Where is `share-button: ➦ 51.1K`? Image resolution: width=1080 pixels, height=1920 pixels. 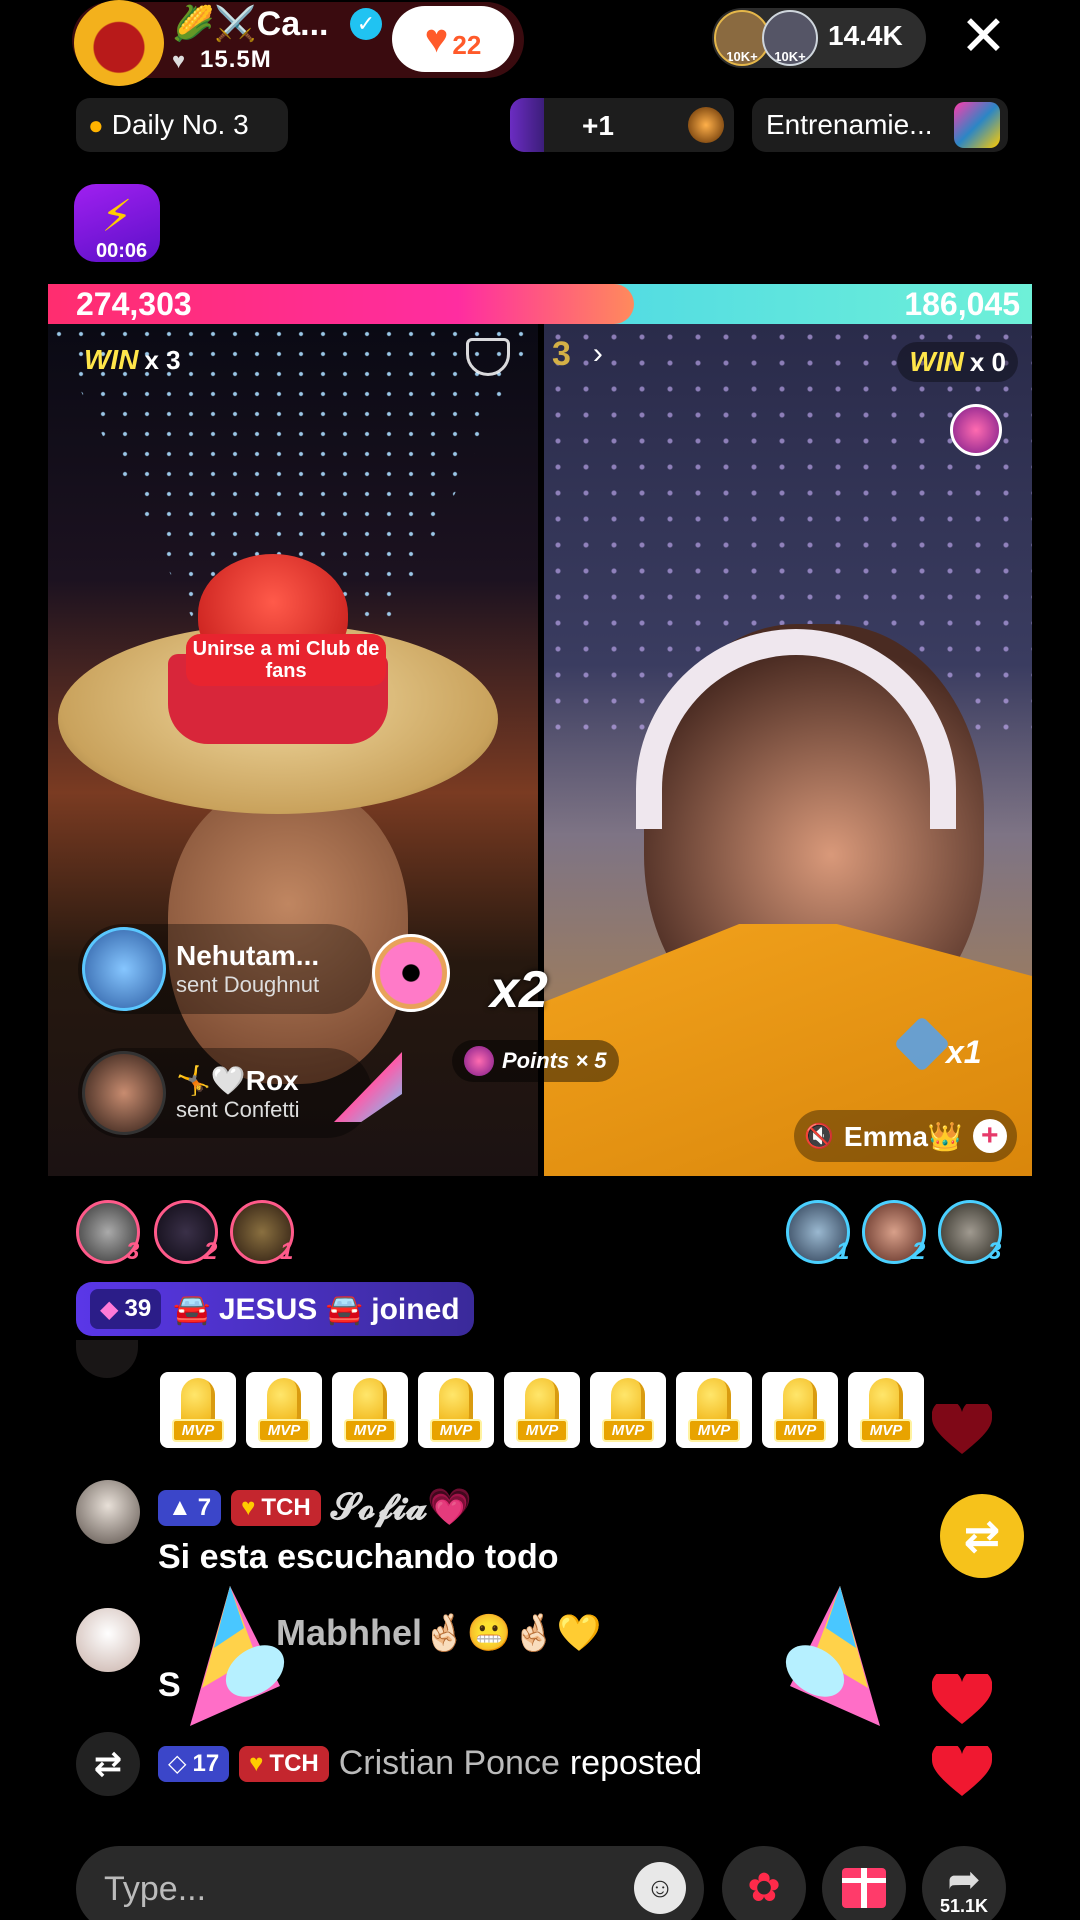
share-button: ➦ 51.1K is located at coordinates (964, 1883).